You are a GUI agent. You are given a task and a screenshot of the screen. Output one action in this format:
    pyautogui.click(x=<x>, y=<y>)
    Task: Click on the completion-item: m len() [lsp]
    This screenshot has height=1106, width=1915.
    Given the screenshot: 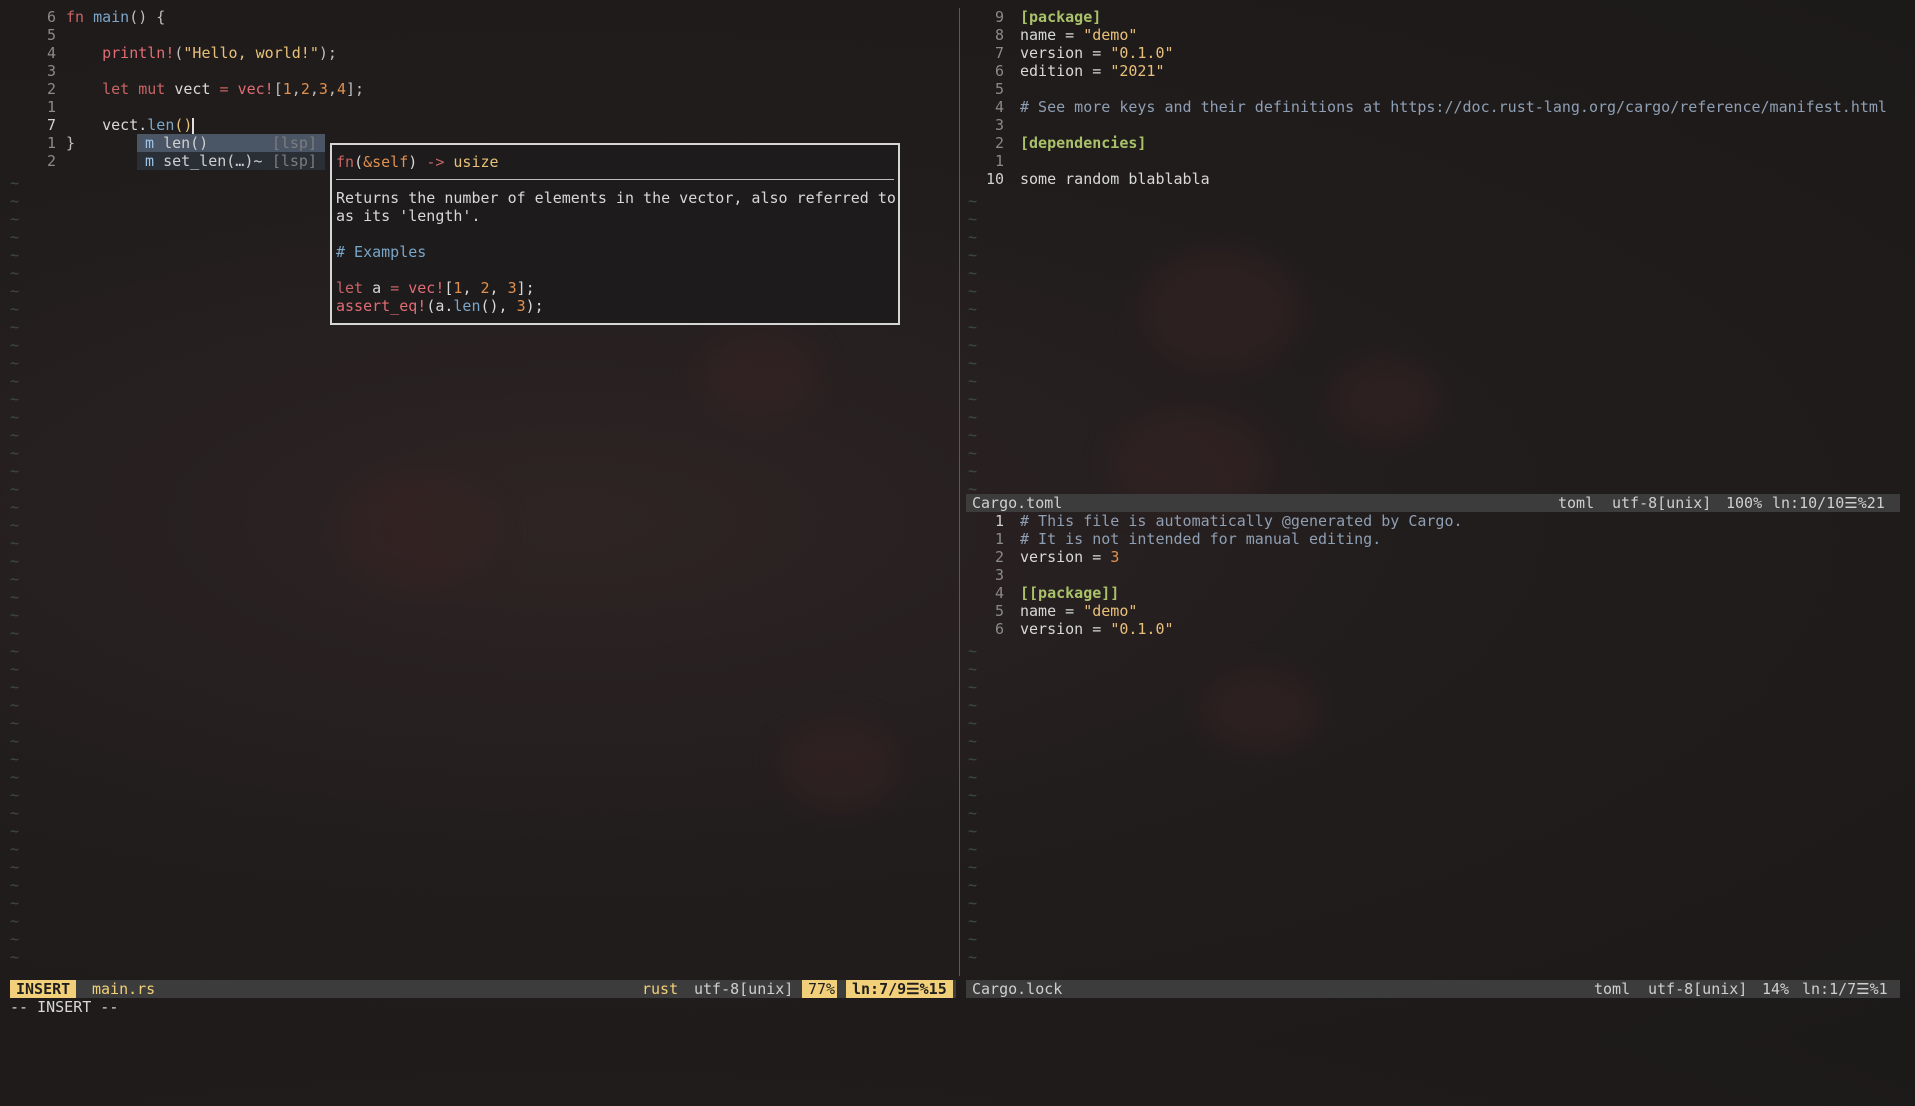 What is the action you would take?
    pyautogui.click(x=231, y=143)
    